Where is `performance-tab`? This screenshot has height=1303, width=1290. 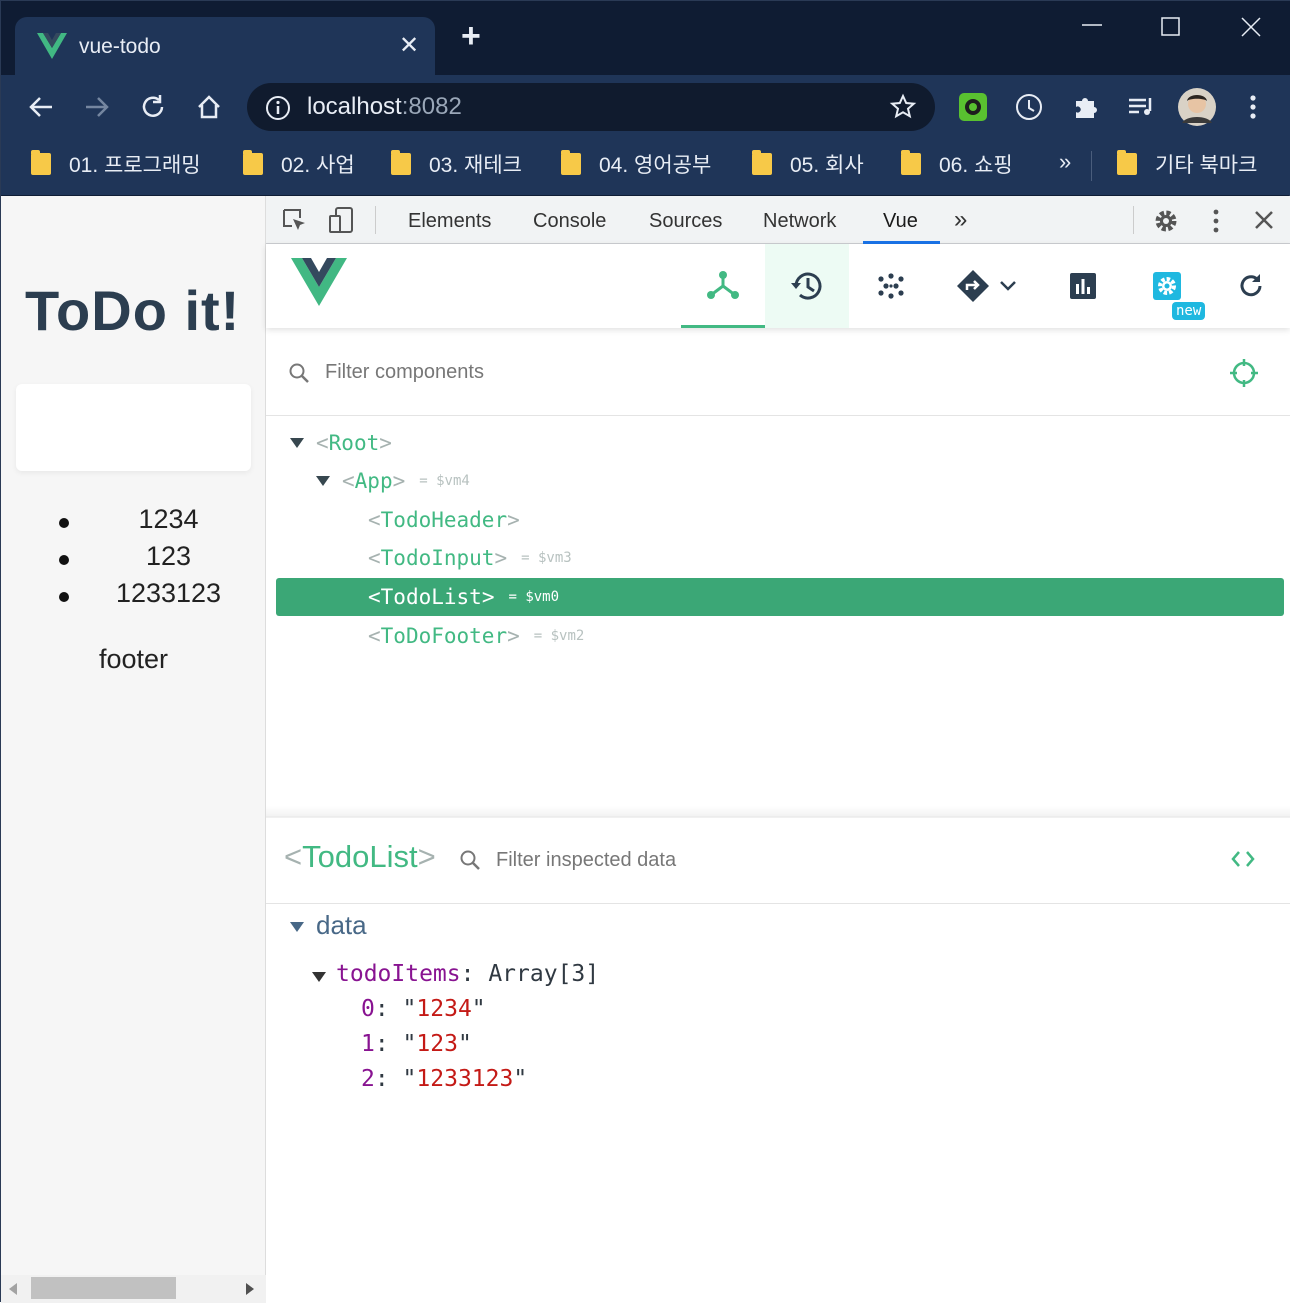
performance-tab is located at coordinates (1083, 286).